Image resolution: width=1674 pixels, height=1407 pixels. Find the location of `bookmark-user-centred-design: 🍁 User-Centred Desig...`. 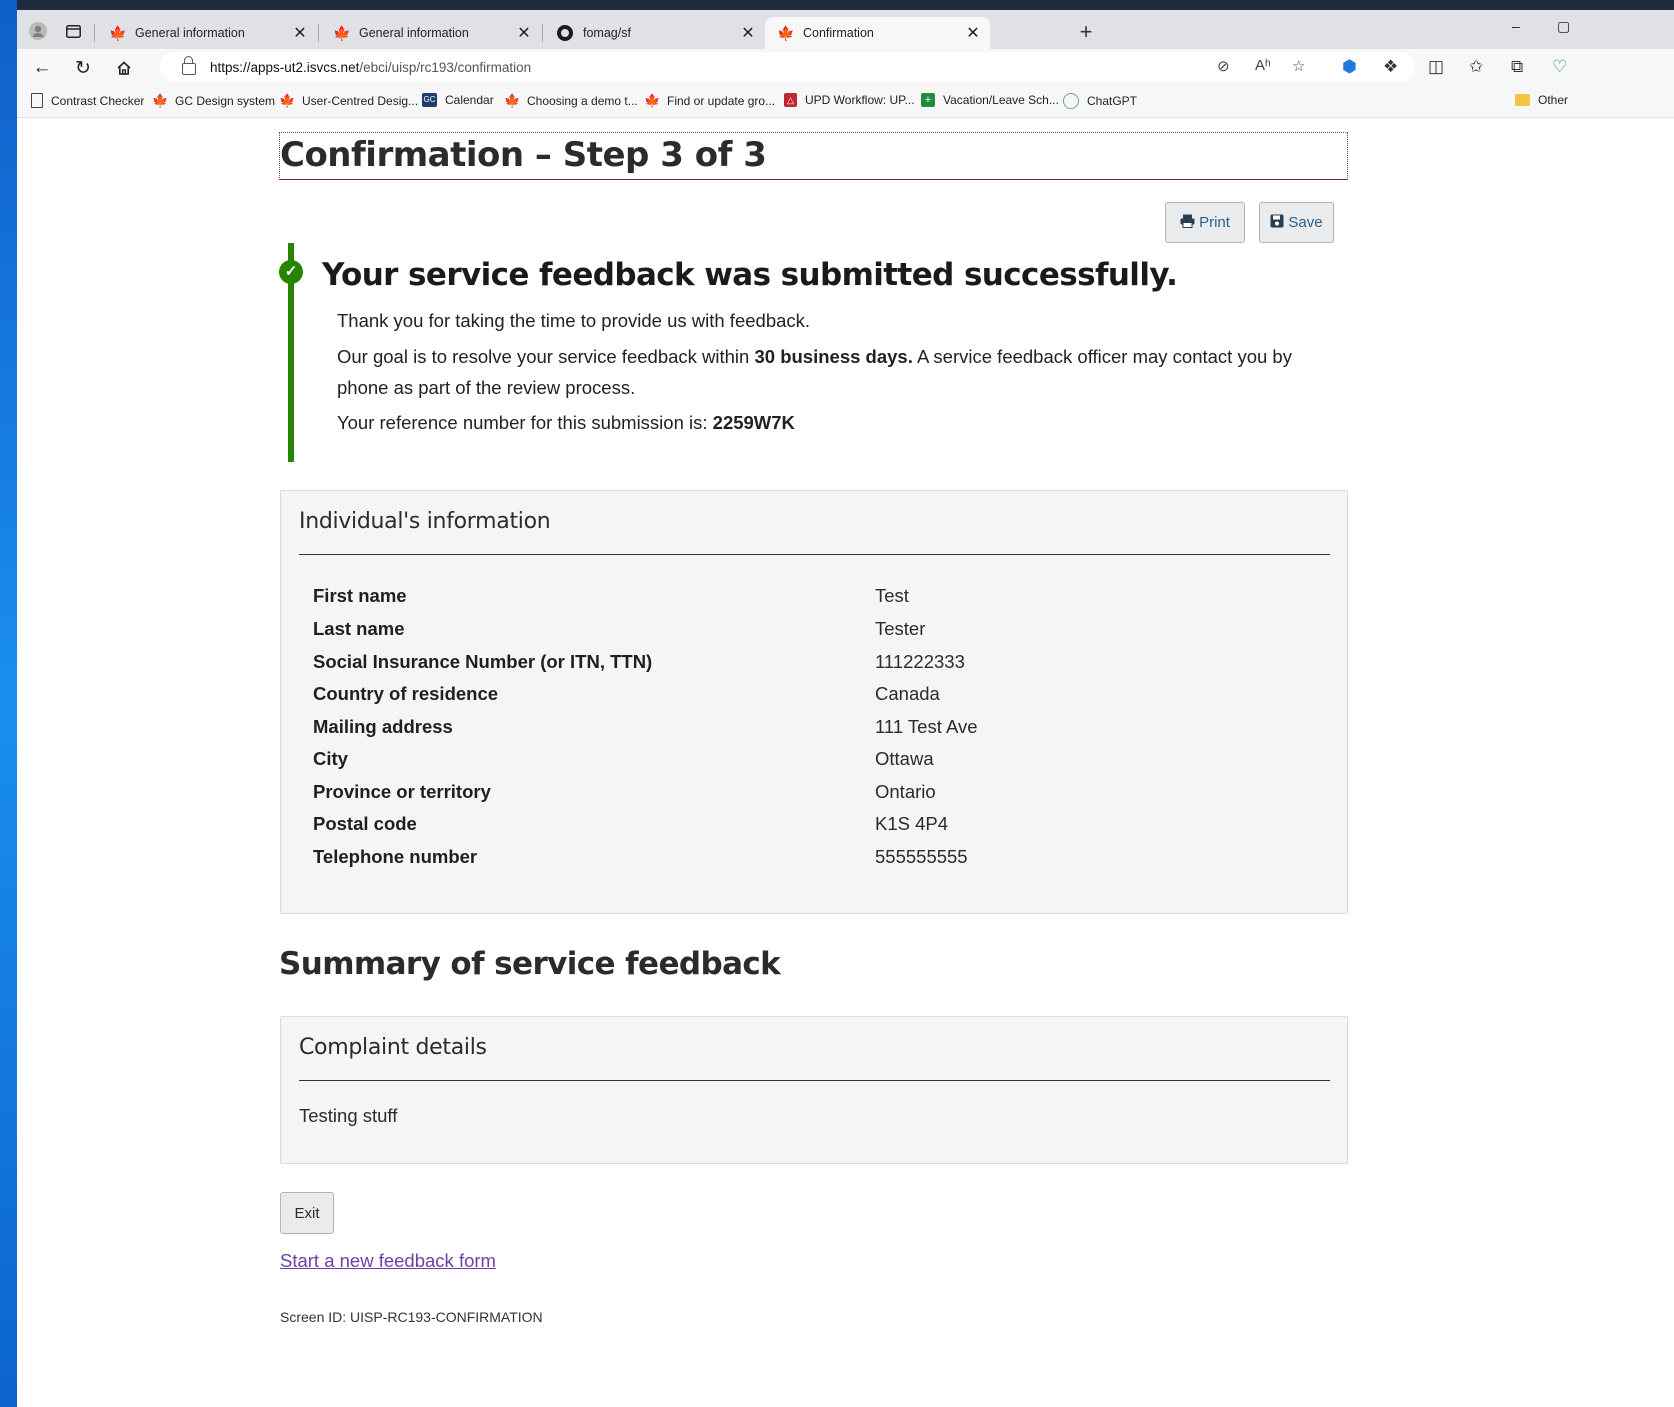

bookmark-user-centred-design: 🍁 User-Centred Desig... is located at coordinates (348, 101).